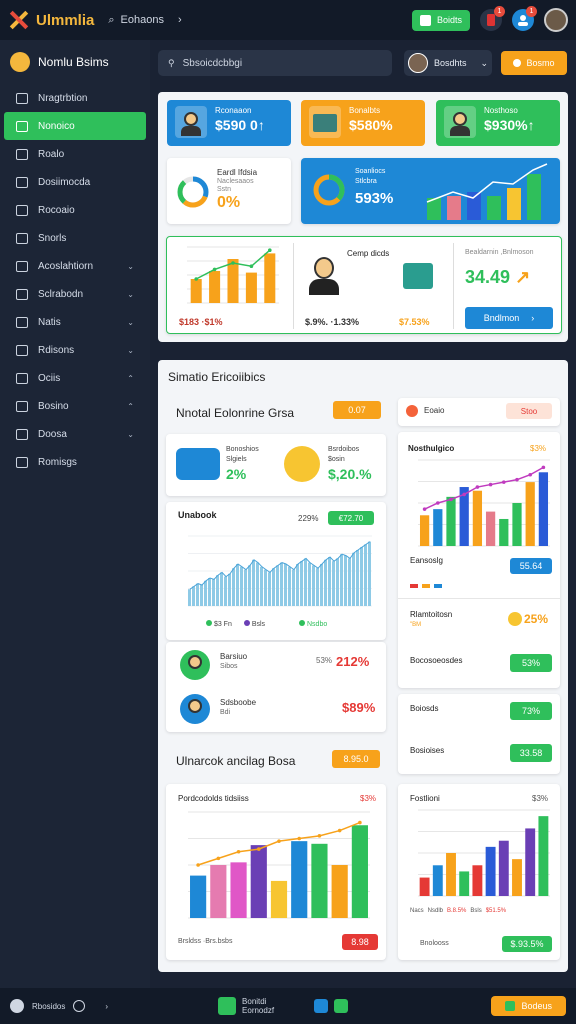 The height and width of the screenshot is (1024, 576). I want to click on sidebar-item-11: Bosino ⌃, so click(75, 406).